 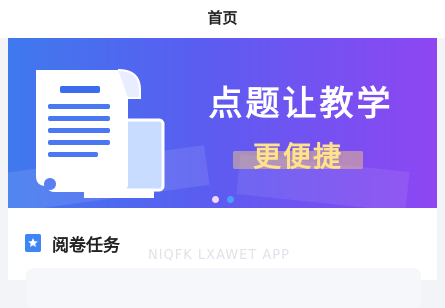 What do you see at coordinates (100, 133) in the screenshot?
I see `document-scroll-icon` at bounding box center [100, 133].